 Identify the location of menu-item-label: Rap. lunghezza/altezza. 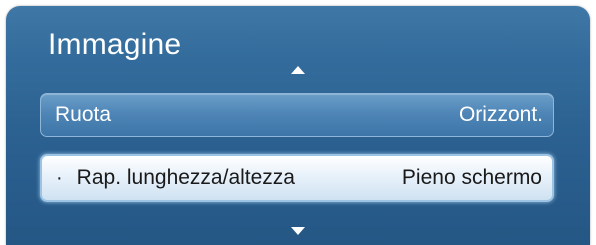
(185, 177).